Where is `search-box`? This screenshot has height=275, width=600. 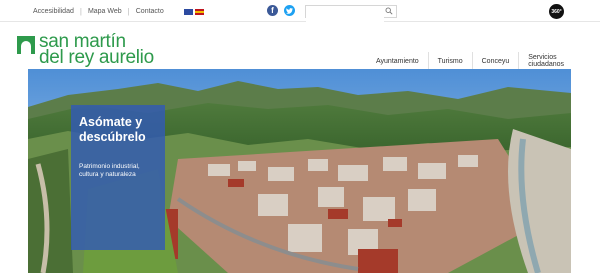 search-box is located at coordinates (351, 14).